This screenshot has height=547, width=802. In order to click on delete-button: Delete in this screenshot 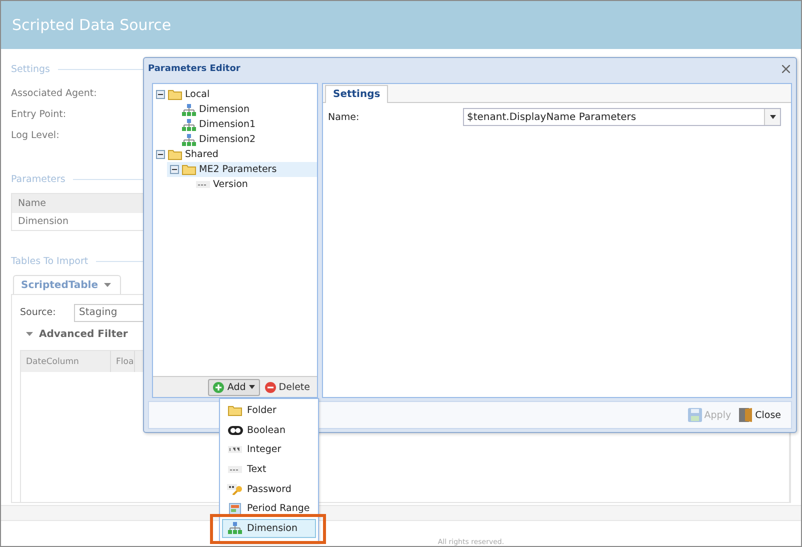, I will do `click(287, 387)`.